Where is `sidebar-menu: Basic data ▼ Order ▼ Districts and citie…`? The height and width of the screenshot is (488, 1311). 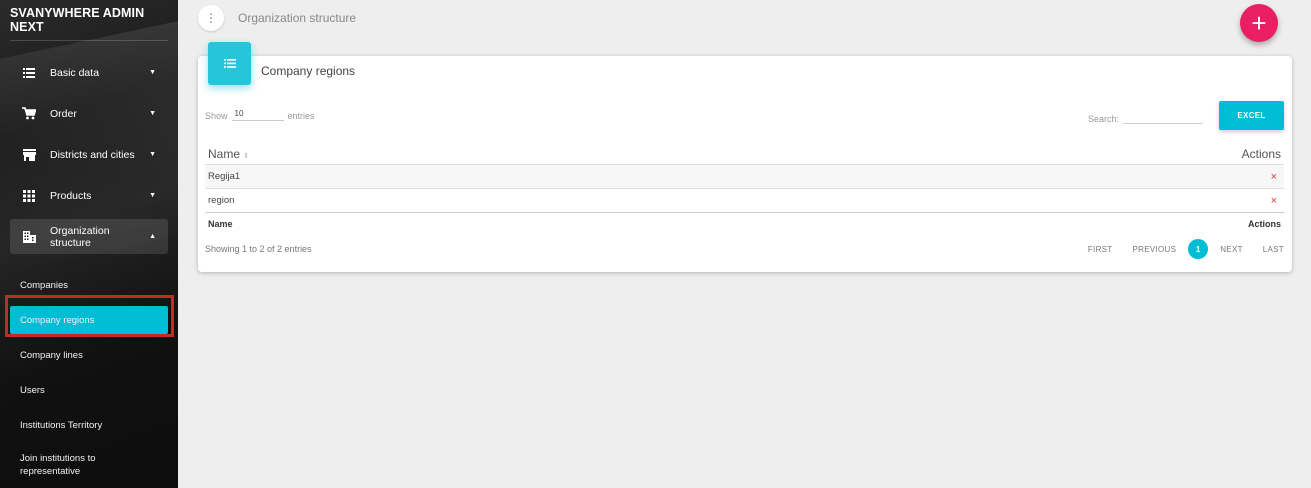
sidebar-menu: Basic data ▼ Order ▼ Districts and citie… is located at coordinates (89, 154).